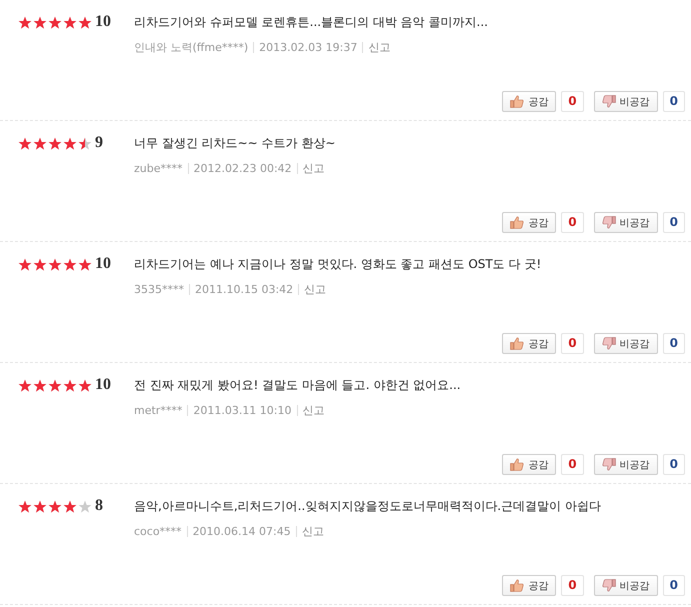 The height and width of the screenshot is (607, 691). Describe the element at coordinates (308, 47) in the screenshot. I see `review-date: 2013.02.03 19:37` at that location.